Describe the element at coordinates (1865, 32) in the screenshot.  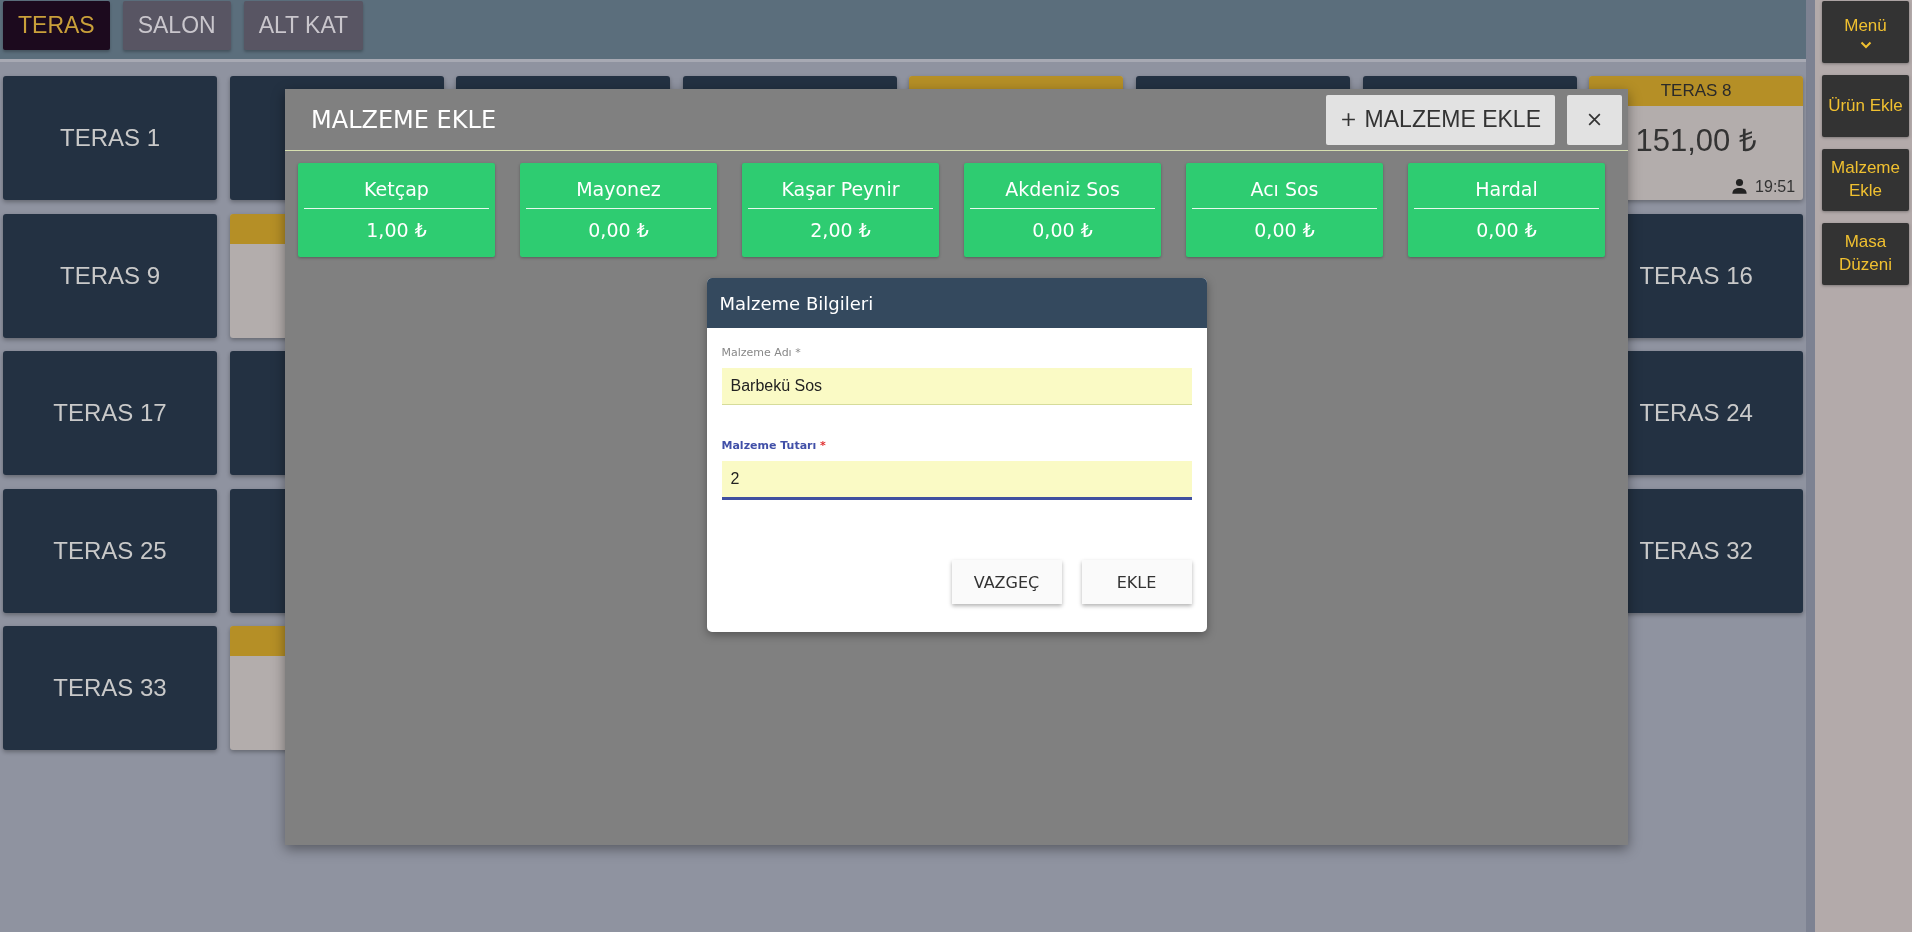
I see `sidebar-button: Menü` at that location.